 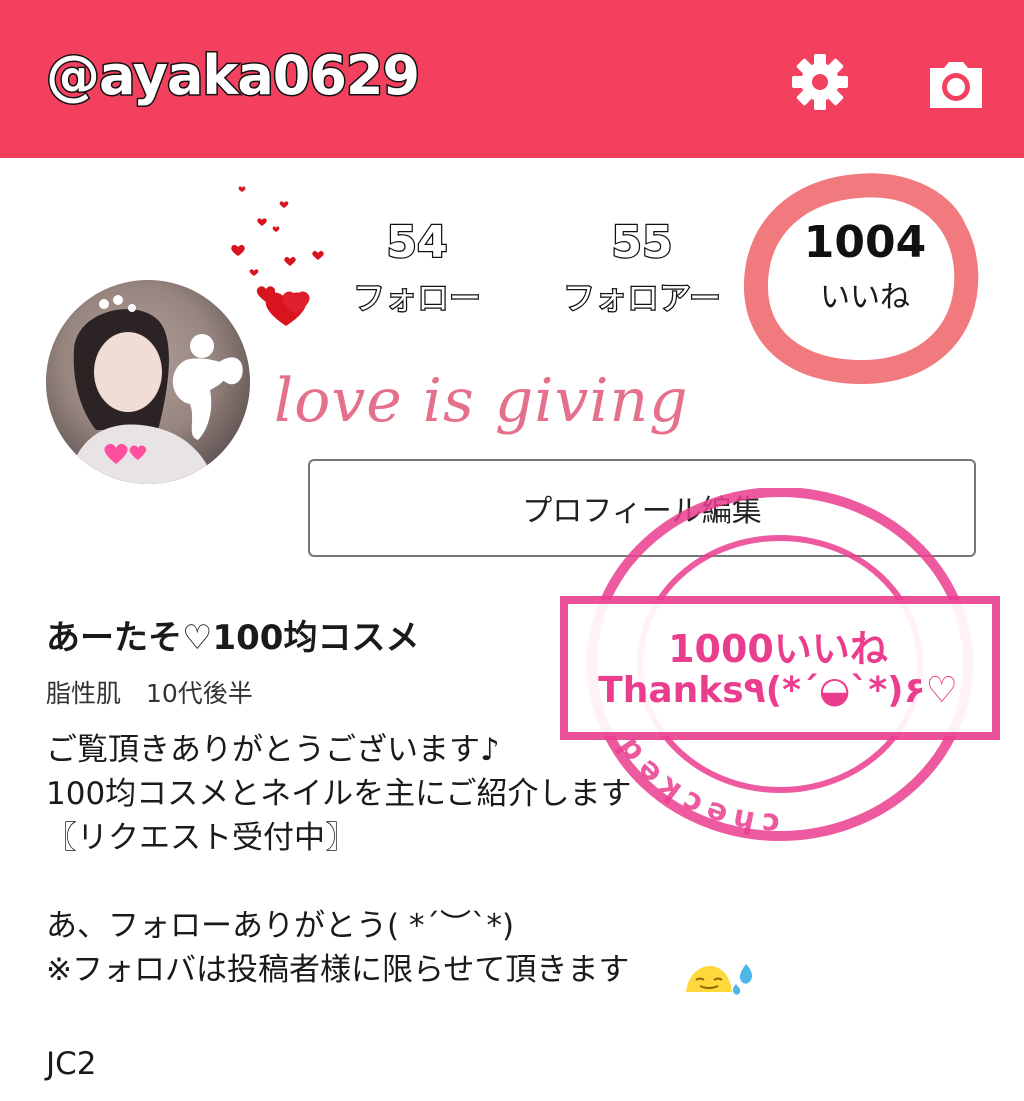 I want to click on likes-stat: 1004 いいね, so click(x=865, y=268).